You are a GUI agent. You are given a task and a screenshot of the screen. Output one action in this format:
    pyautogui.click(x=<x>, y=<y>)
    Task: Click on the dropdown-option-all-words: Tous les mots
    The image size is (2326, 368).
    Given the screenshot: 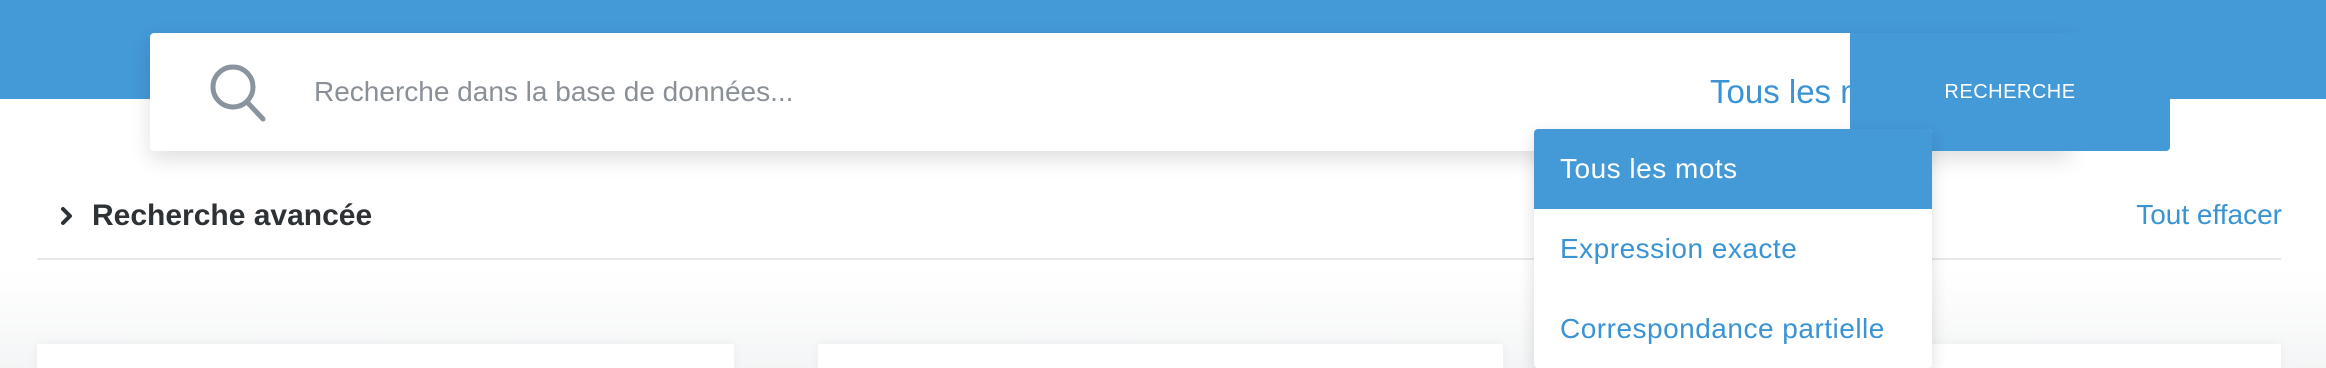 What is the action you would take?
    pyautogui.click(x=1733, y=169)
    